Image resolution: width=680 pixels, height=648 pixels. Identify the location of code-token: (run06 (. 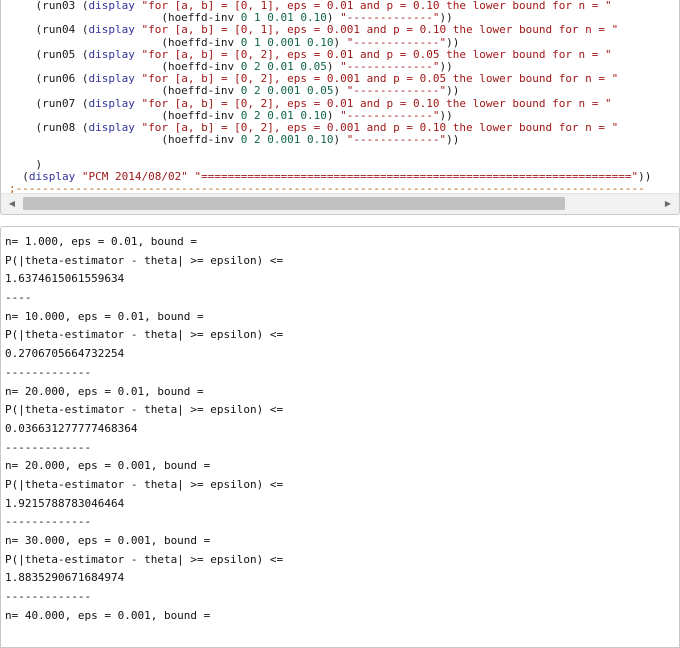
(49, 79).